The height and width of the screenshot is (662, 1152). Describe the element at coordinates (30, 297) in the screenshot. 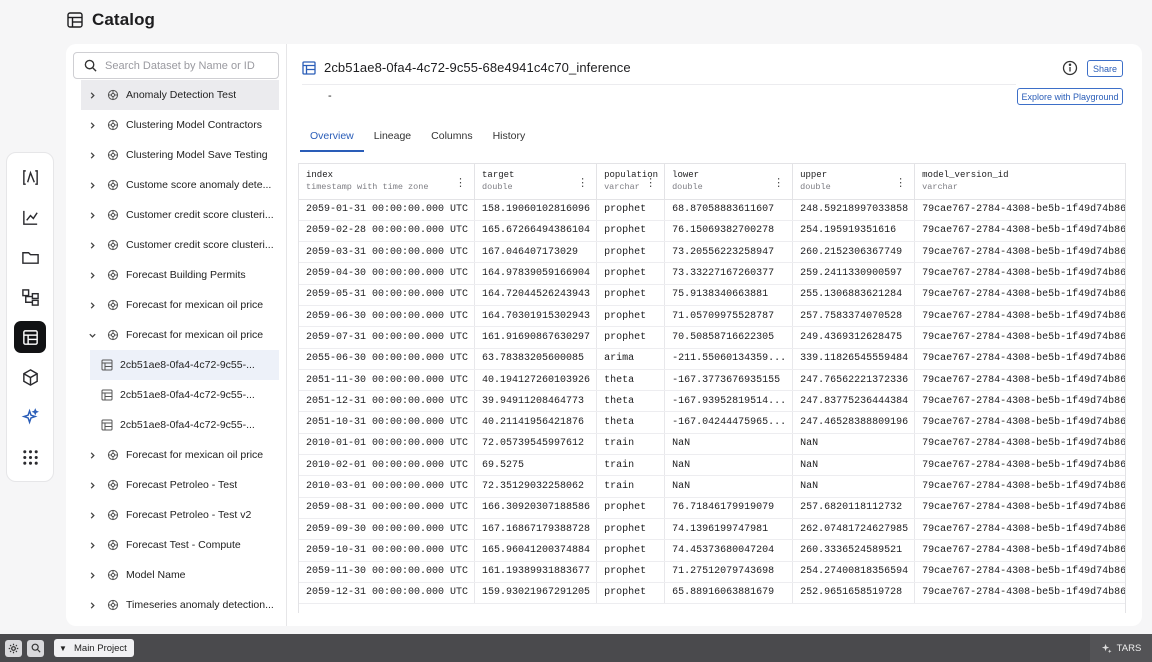

I see `rail-workflow-button` at that location.